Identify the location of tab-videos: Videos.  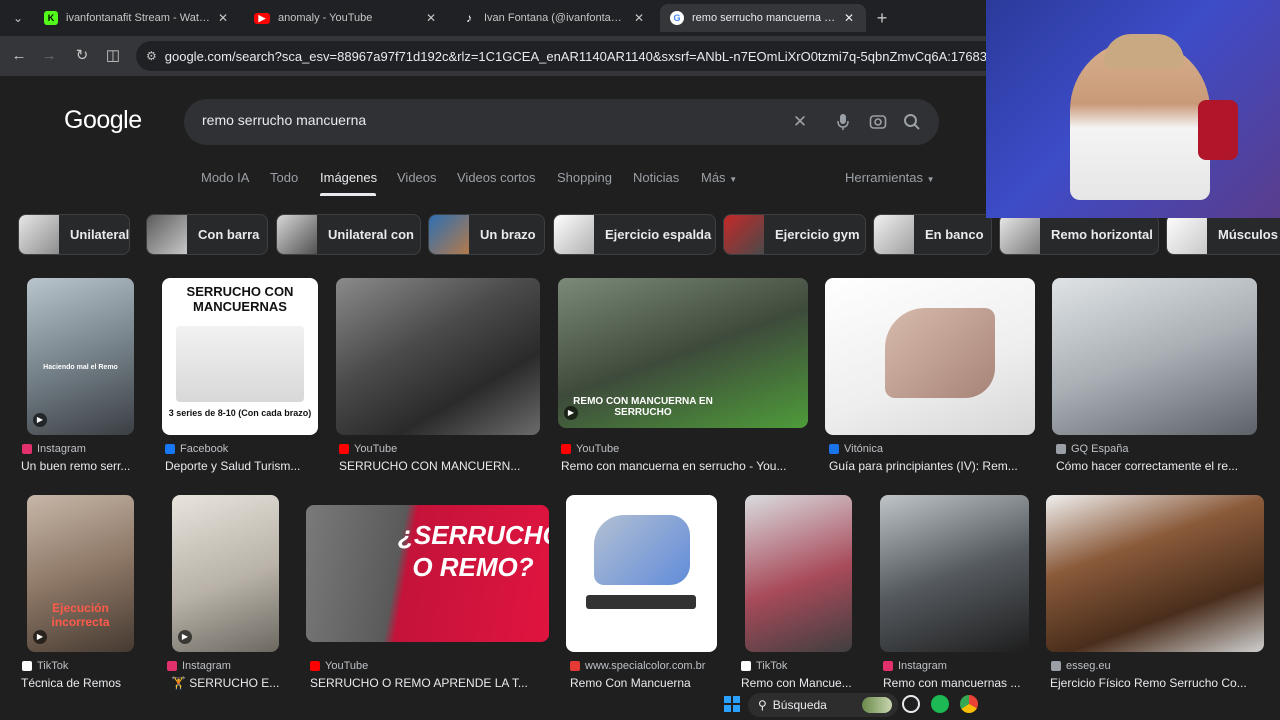
(417, 177).